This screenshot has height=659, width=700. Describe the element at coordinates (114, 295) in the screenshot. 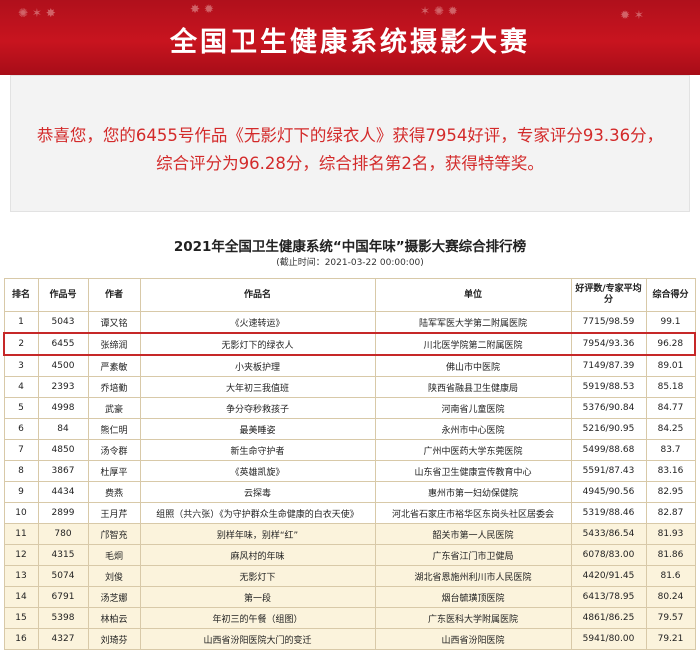

I see `header-author: 作者` at that location.